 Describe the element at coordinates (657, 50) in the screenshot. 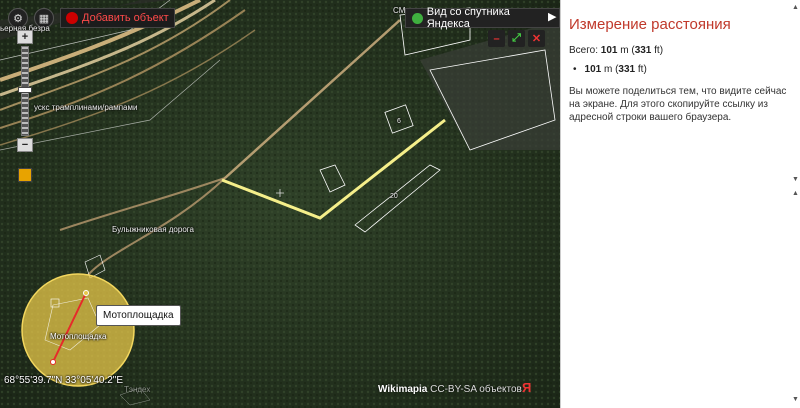

I see `total-unit-ft: ft)` at that location.